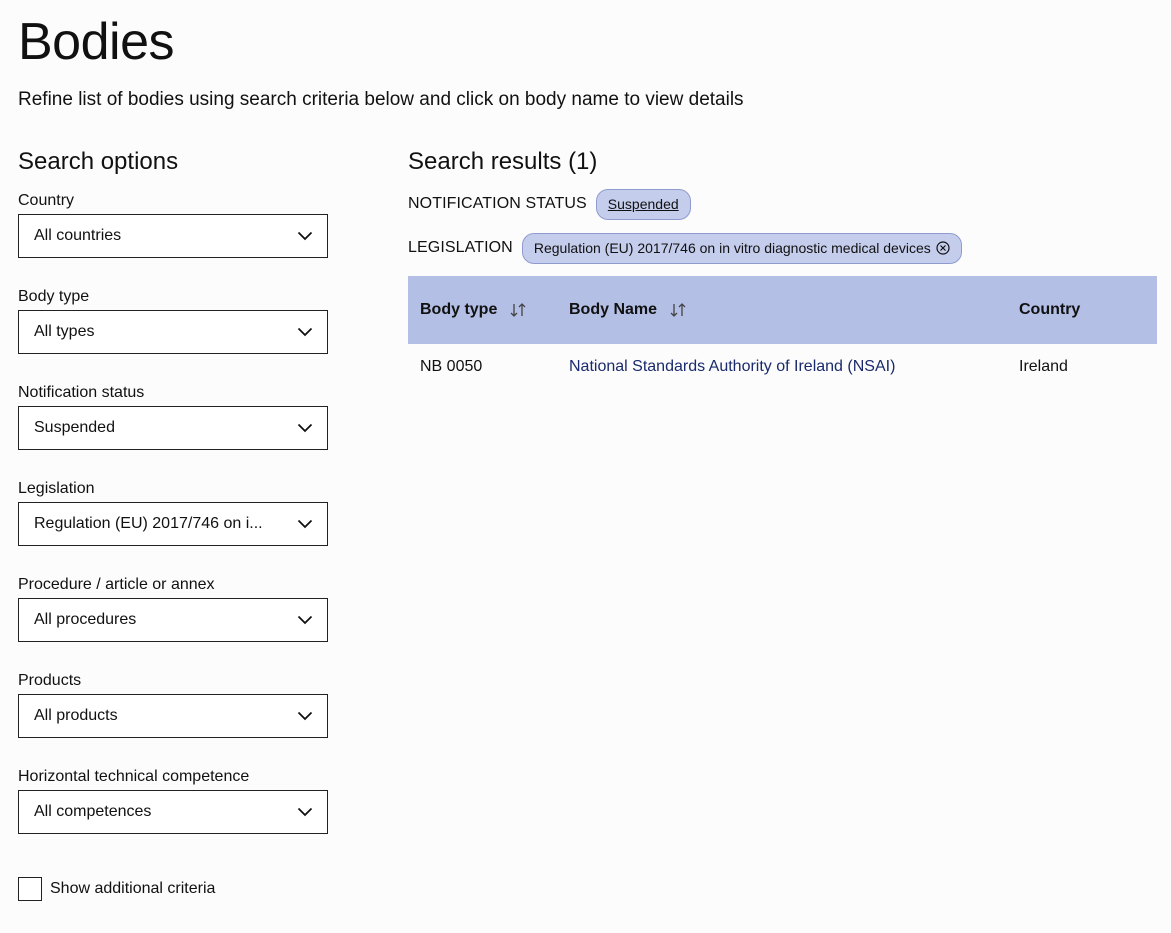  Describe the element at coordinates (85, 619) in the screenshot. I see `procedure-select-value: All procedures` at that location.